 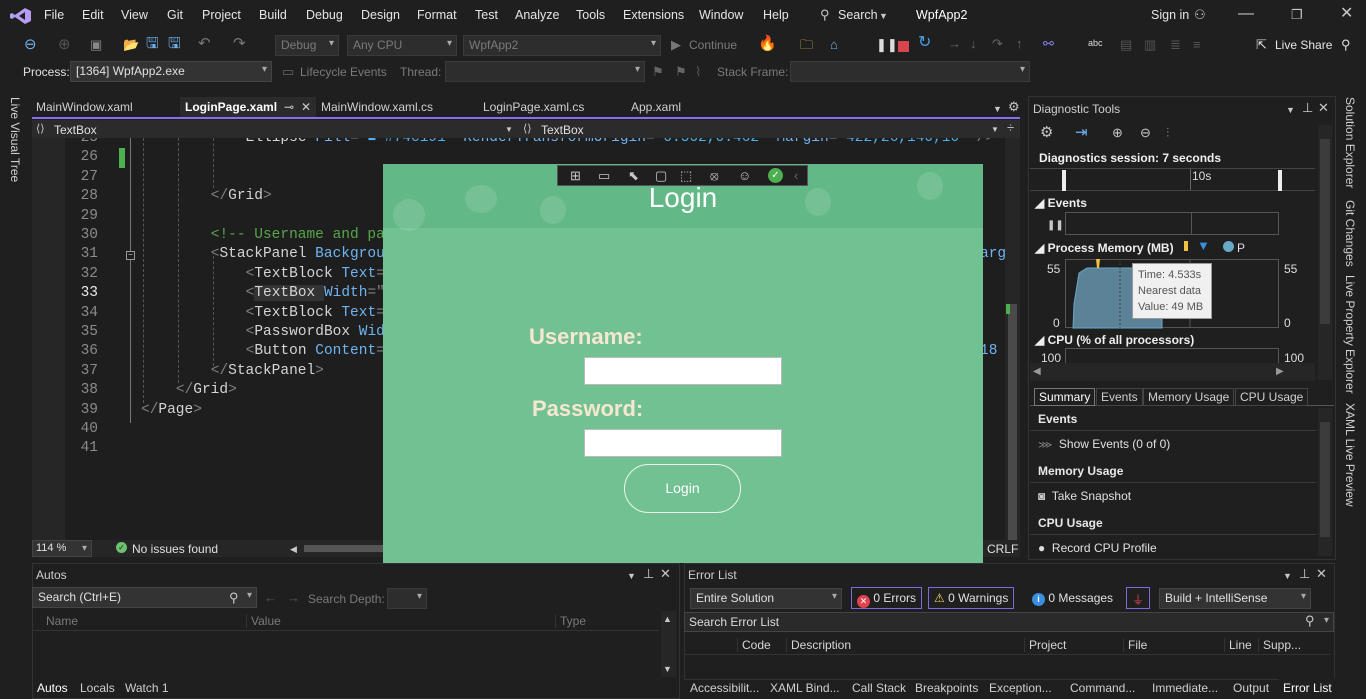 What do you see at coordinates (997, 109) in the screenshot?
I see `tab-list-dropdown-icon: ▼` at bounding box center [997, 109].